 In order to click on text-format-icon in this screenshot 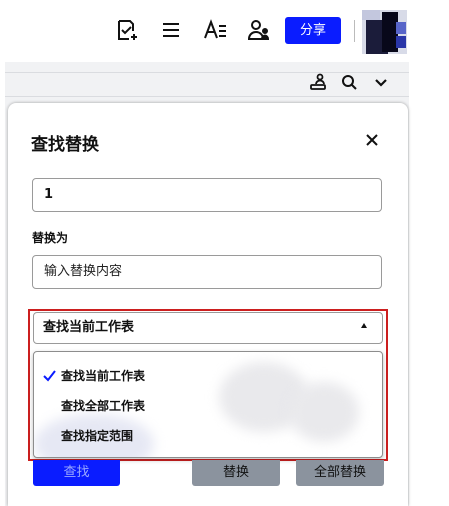, I will do `click(215, 30)`.